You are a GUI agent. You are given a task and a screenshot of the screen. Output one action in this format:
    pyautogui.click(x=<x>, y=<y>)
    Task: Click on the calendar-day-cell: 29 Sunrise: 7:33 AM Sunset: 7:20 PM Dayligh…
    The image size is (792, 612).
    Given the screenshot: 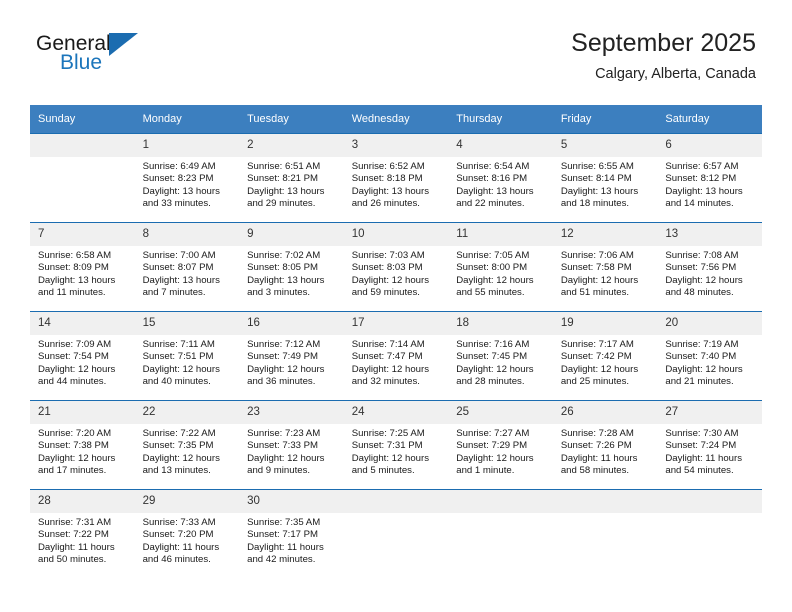 What is the action you would take?
    pyautogui.click(x=187, y=533)
    